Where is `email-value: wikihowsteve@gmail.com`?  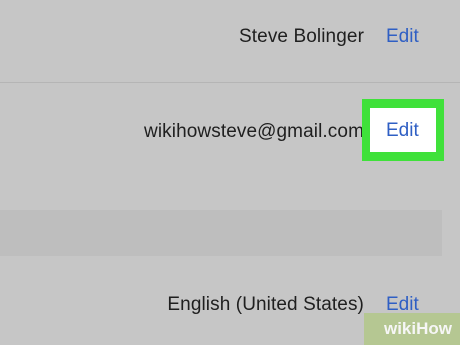 email-value: wikihowsteve@gmail.com is located at coordinates (254, 131).